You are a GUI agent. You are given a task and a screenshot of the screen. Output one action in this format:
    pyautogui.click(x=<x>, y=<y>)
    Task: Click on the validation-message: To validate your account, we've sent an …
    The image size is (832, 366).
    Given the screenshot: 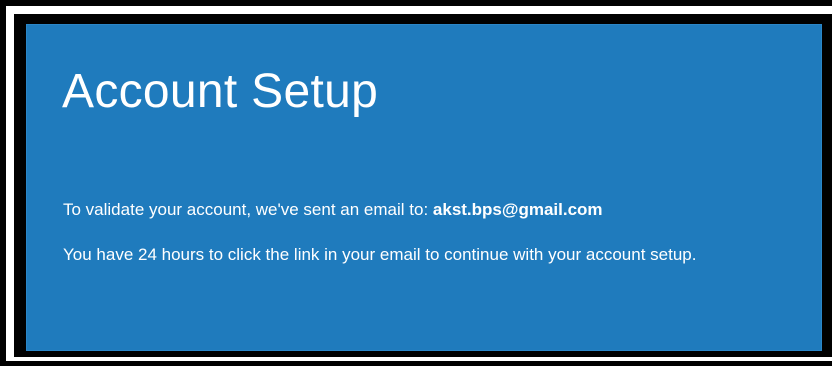 What is the action you would take?
    pyautogui.click(x=413, y=209)
    